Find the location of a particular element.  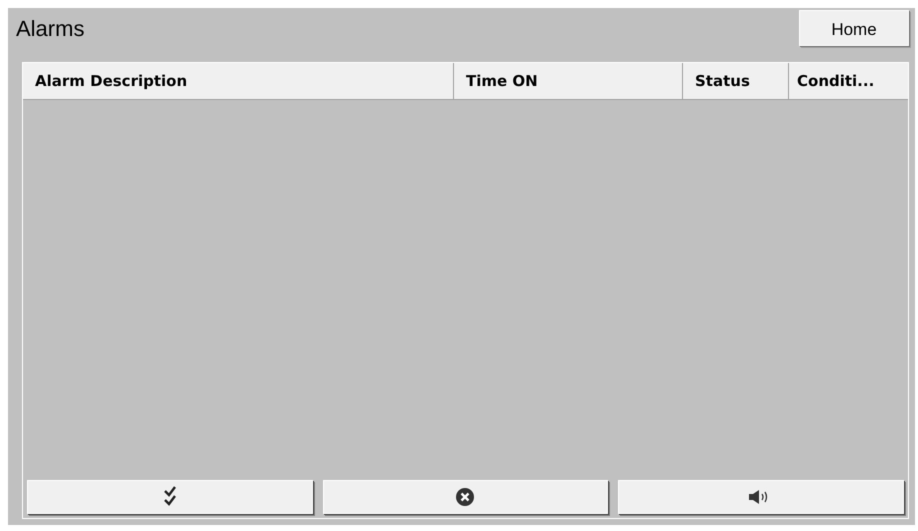

clear-button is located at coordinates (465, 497).